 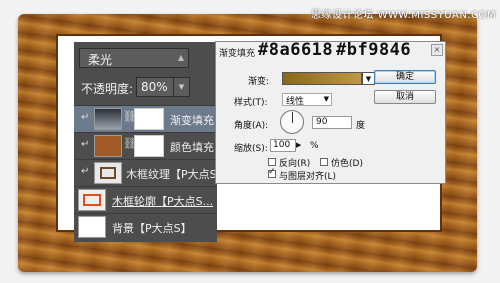 I want to click on scale-unit: %, so click(x=314, y=146).